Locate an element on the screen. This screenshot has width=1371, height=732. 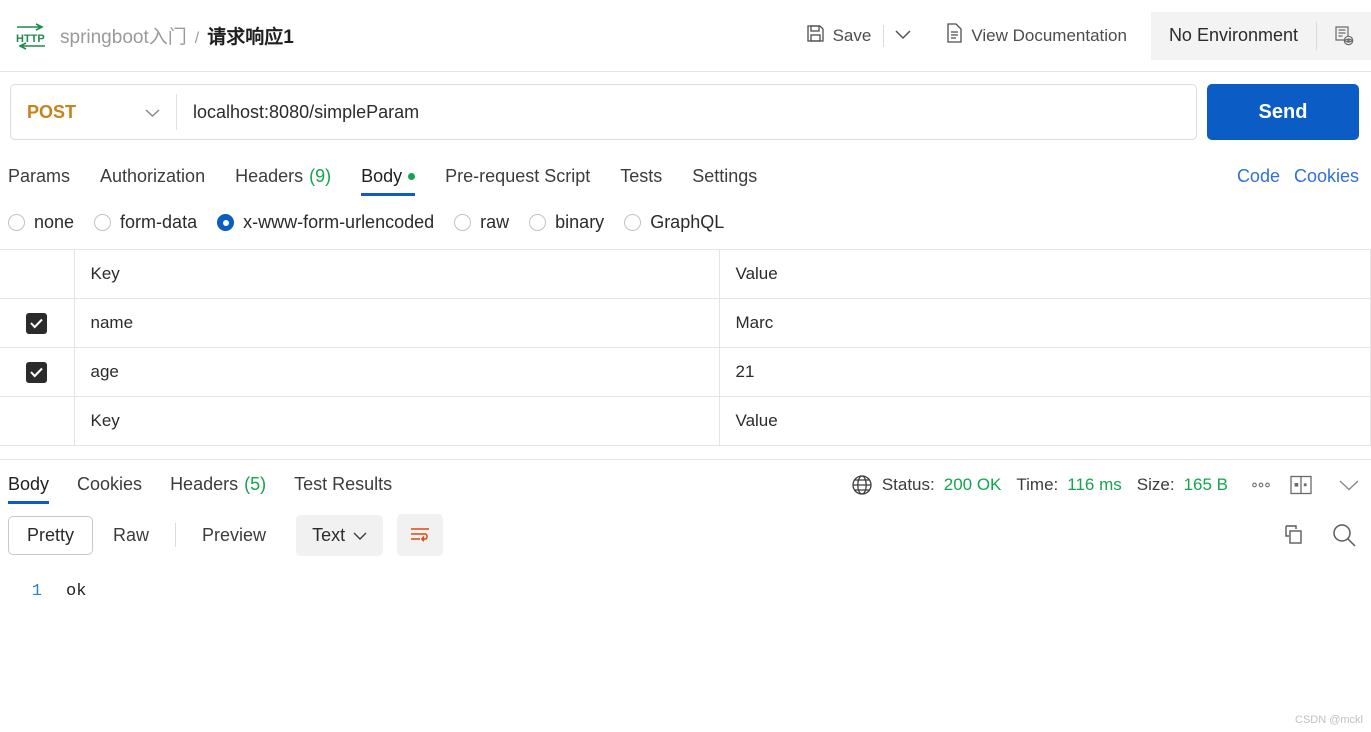
body-type-binary-label: binary is located at coordinates (580, 222).